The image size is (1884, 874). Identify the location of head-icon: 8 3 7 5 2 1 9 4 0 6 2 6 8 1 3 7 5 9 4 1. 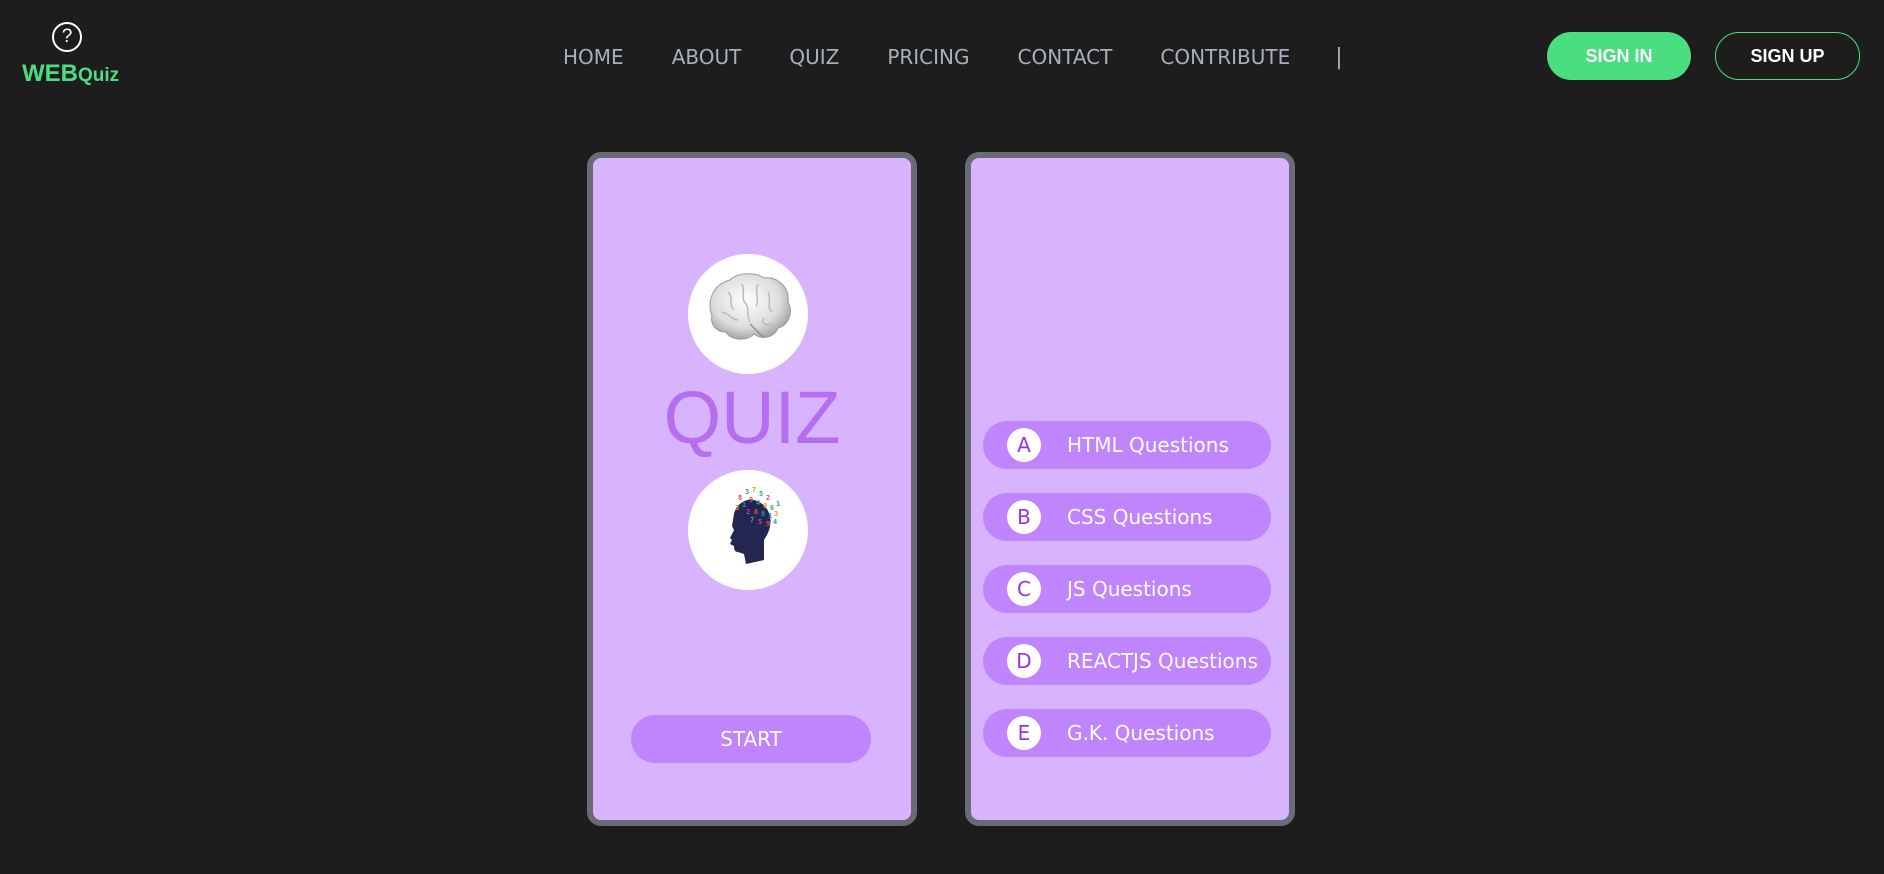
(755, 525).